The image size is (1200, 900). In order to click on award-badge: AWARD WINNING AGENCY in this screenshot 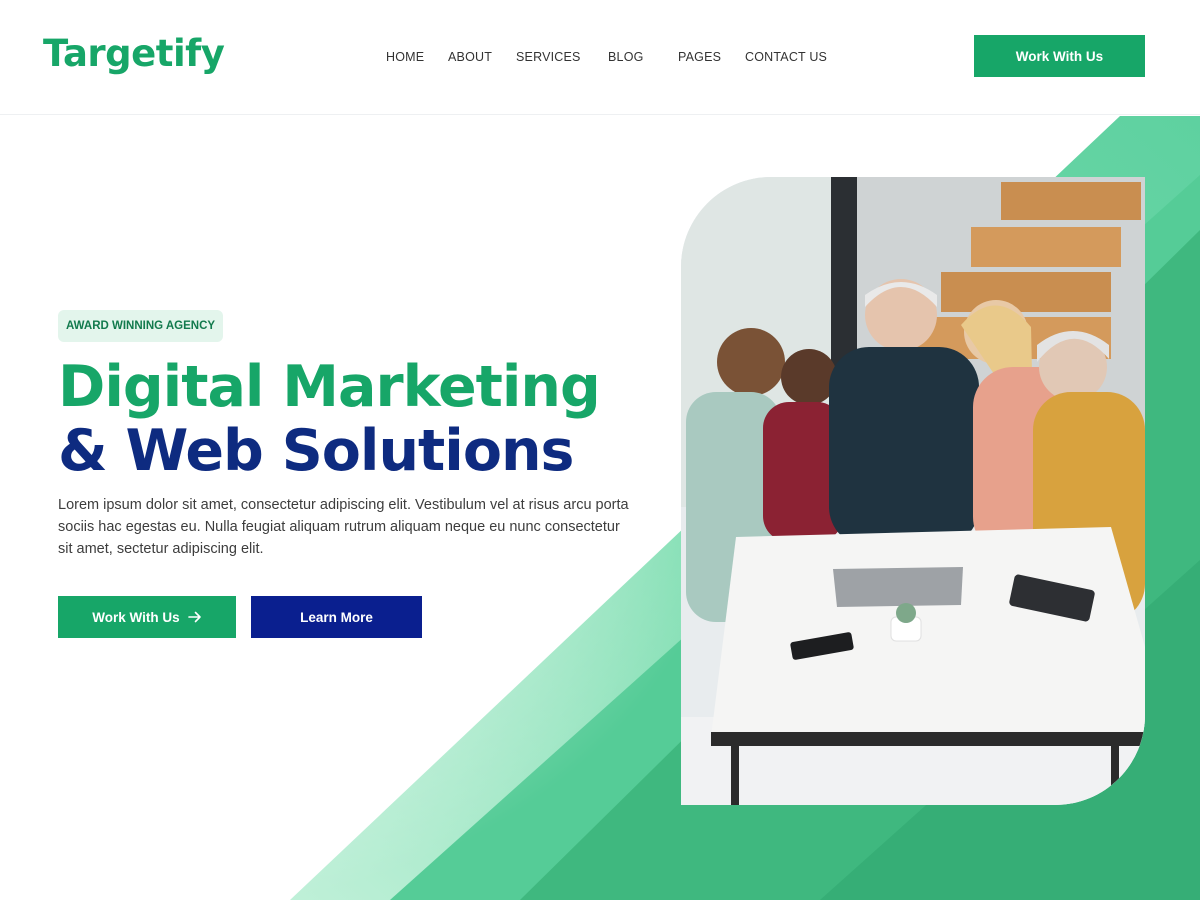, I will do `click(141, 326)`.